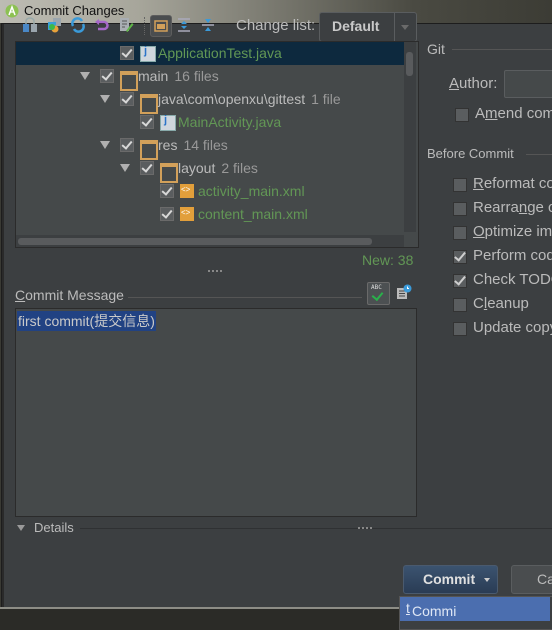 The width and height of the screenshot is (552, 630). I want to click on tree-row-count: 1 file, so click(326, 99).